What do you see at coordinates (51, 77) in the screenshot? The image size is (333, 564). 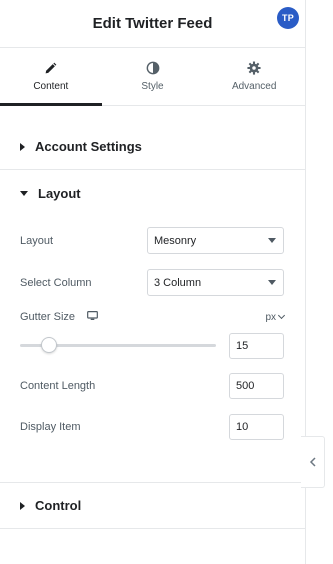 I see `tab-content: Content` at bounding box center [51, 77].